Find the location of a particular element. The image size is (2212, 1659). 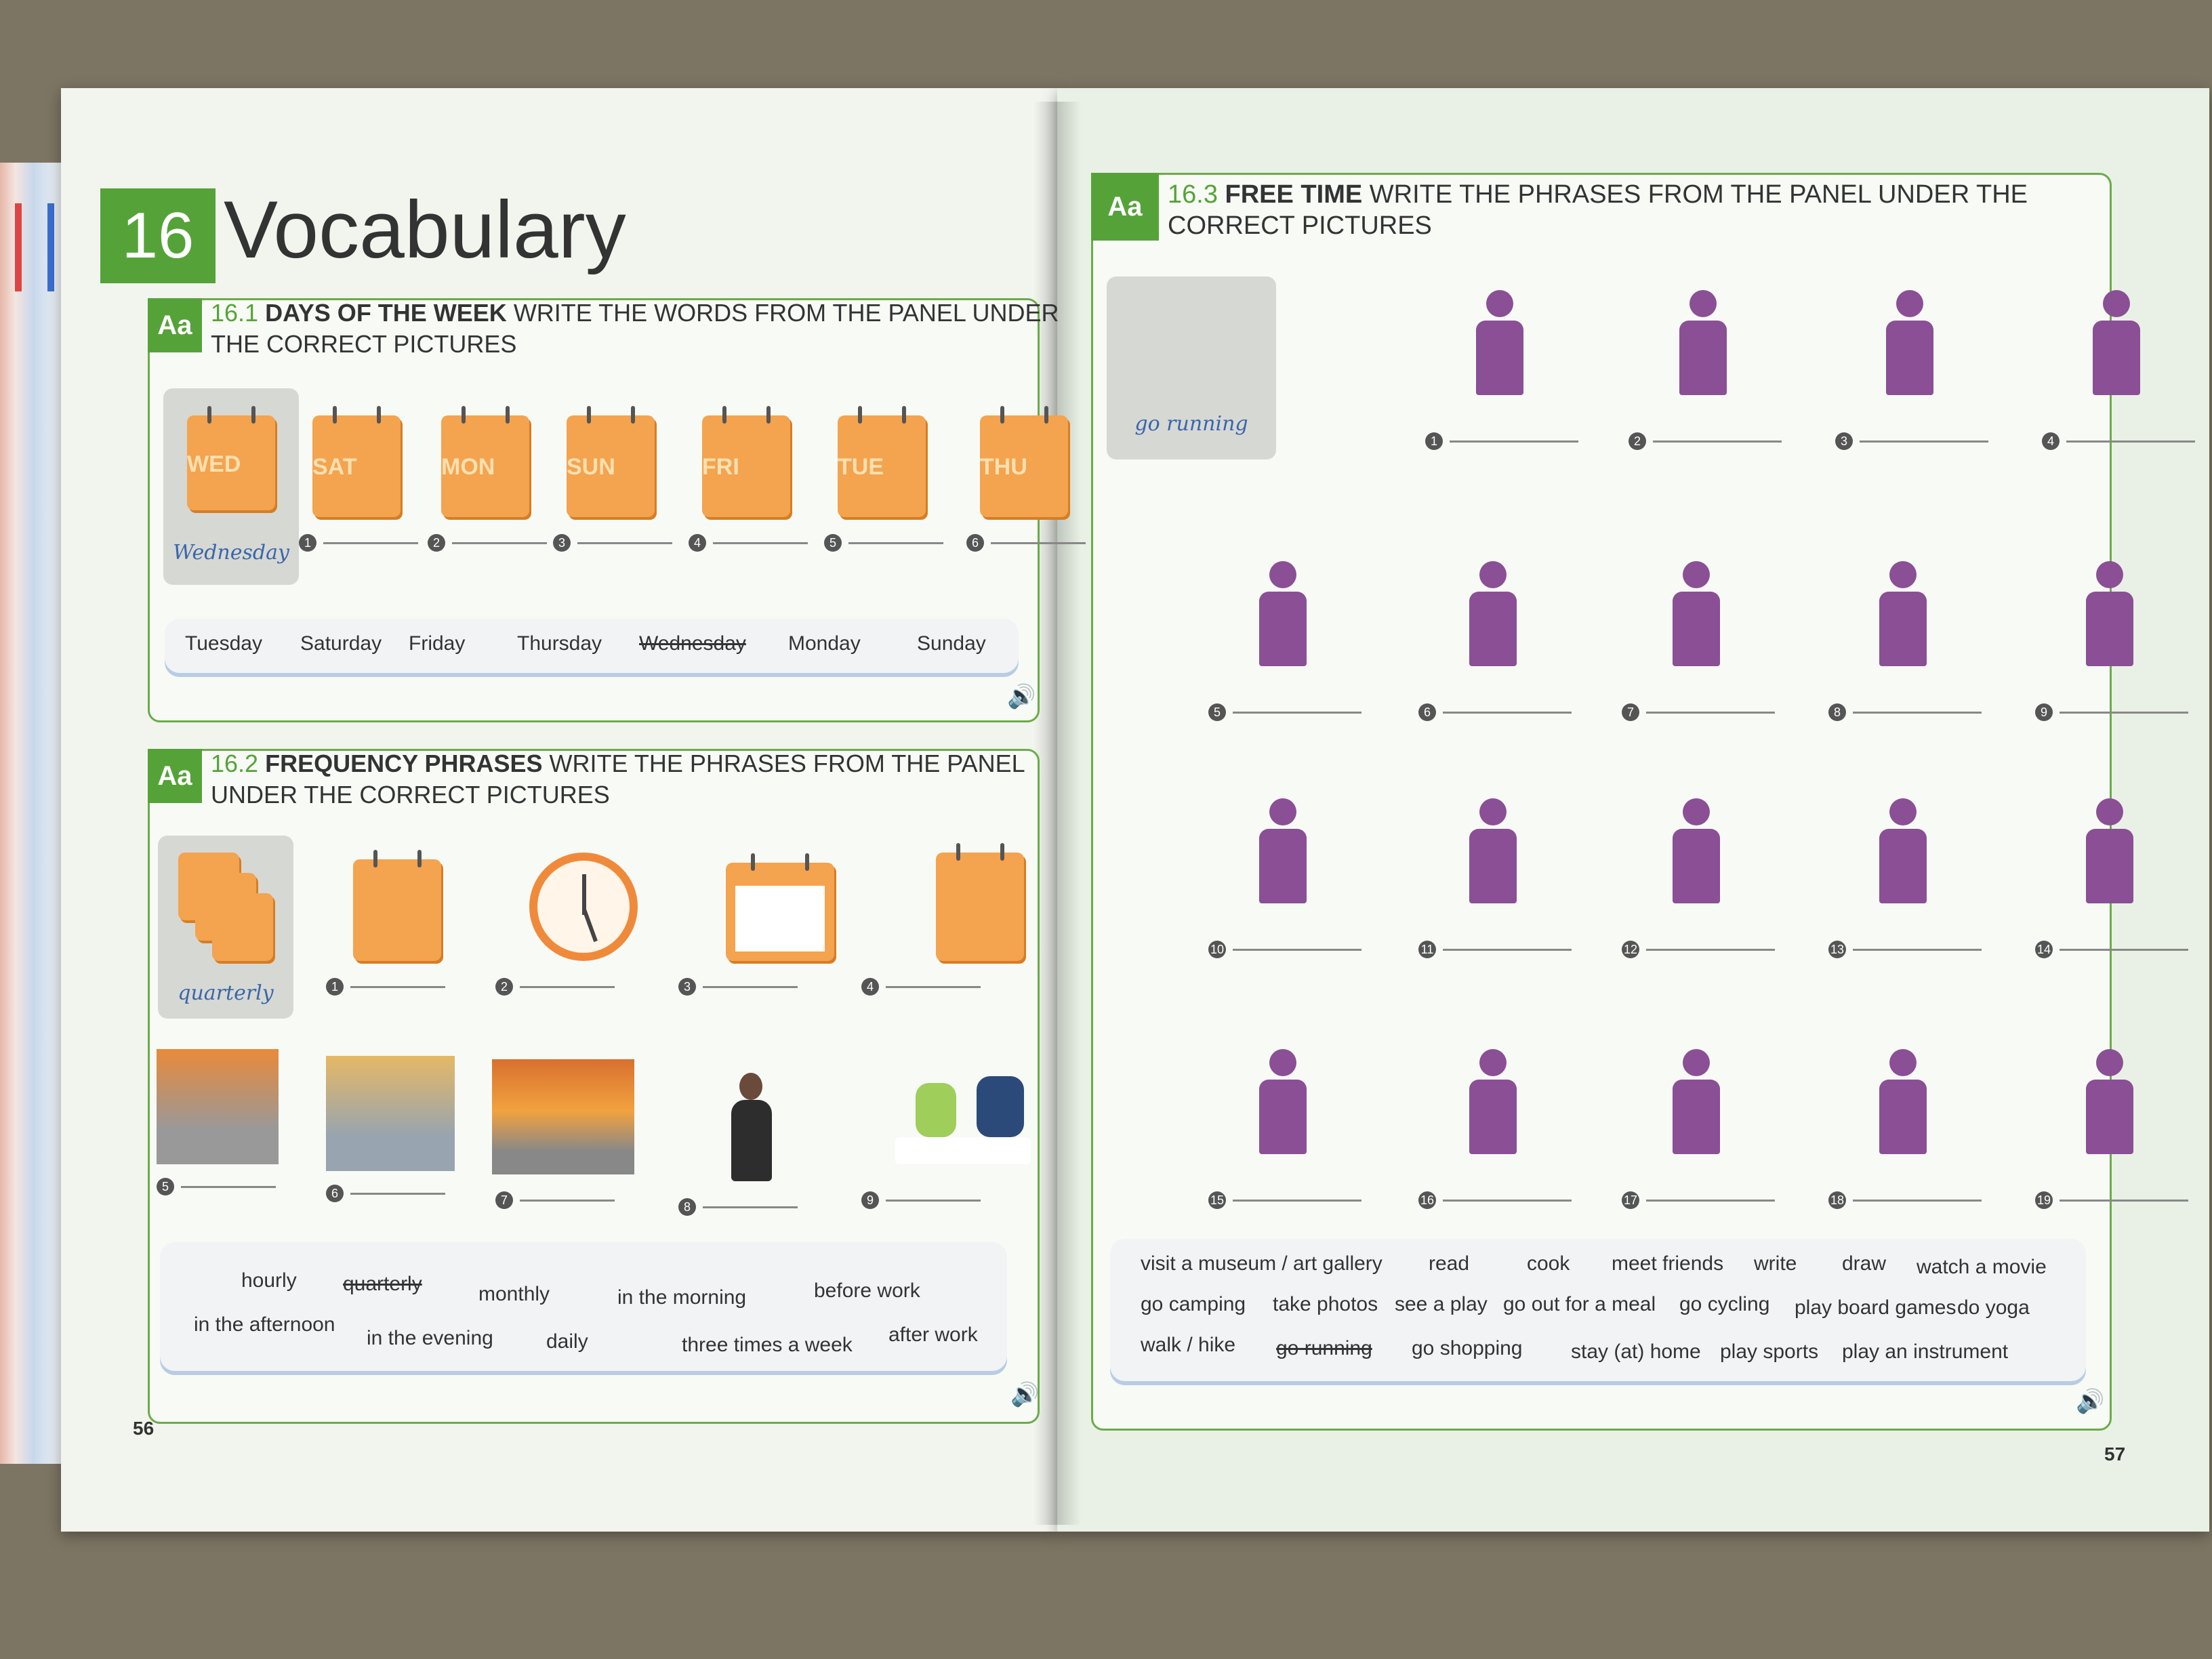

yoga-icon is located at coordinates (1703, 344).